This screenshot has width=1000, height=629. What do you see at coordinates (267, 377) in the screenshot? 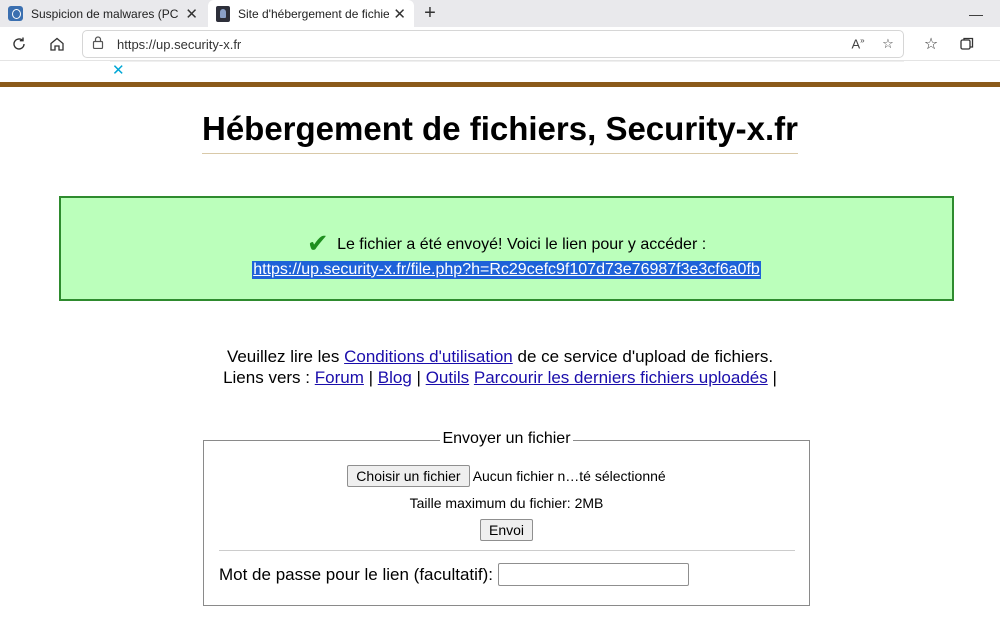
I see `links-prefix: Liens vers :` at bounding box center [267, 377].